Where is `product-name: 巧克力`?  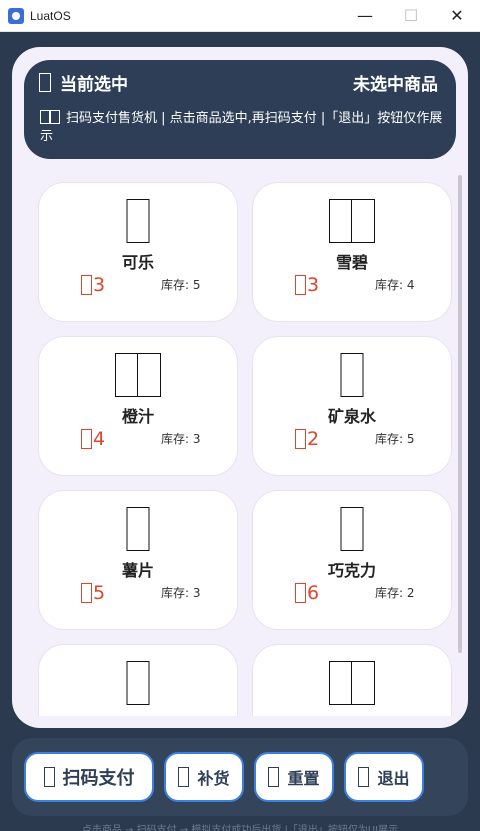 product-name: 巧克力 is located at coordinates (351, 570).